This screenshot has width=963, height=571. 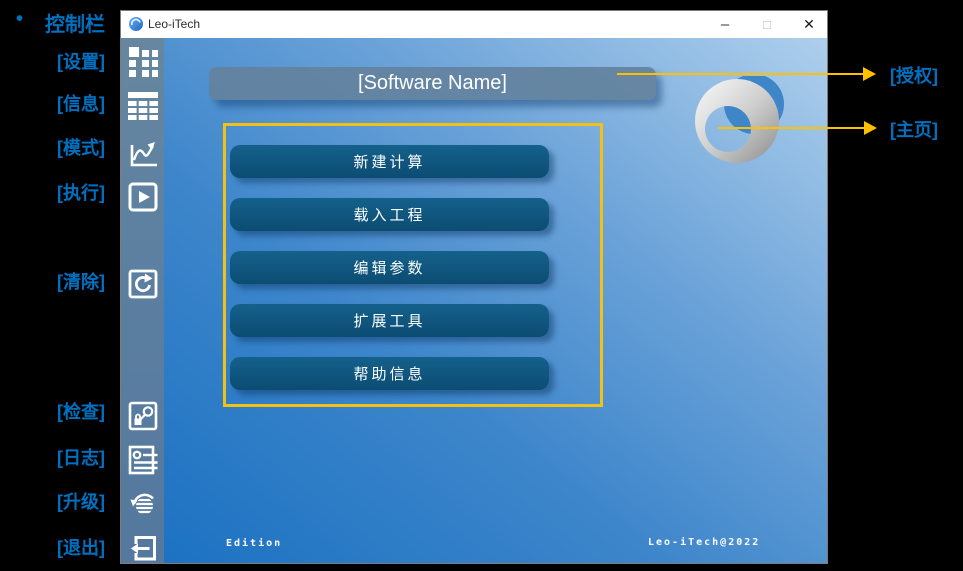 What do you see at coordinates (81, 502) in the screenshot?
I see `annotation-upgrade: [升级]` at bounding box center [81, 502].